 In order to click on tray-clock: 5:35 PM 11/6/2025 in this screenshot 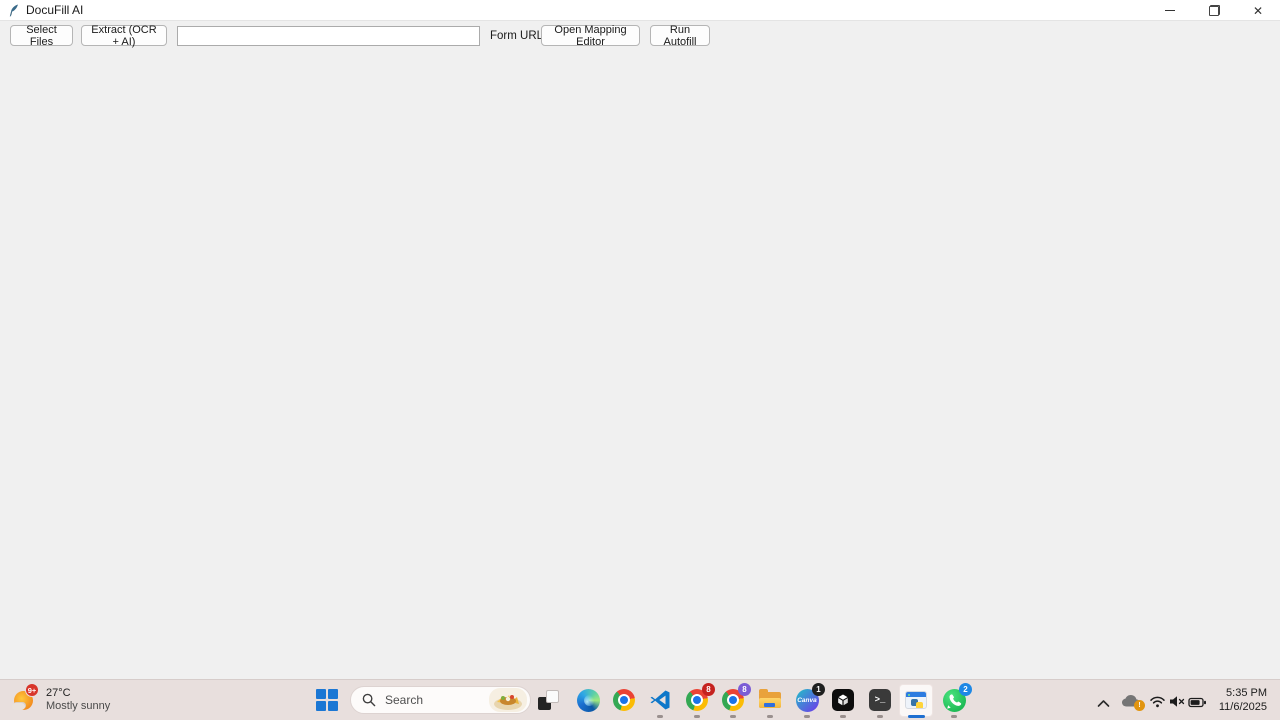, I will do `click(1243, 700)`.